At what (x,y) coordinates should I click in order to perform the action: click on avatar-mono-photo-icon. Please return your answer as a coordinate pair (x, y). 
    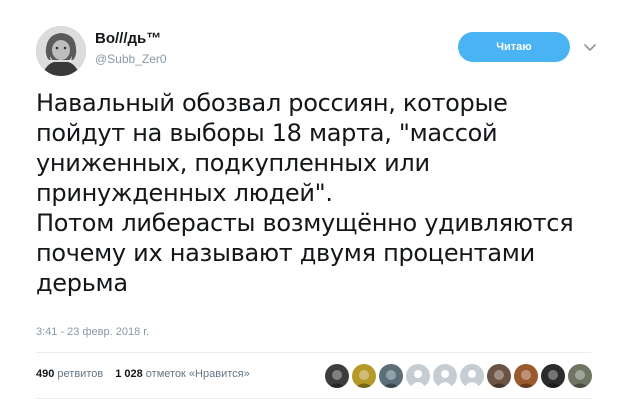
    Looking at the image, I should click on (553, 376).